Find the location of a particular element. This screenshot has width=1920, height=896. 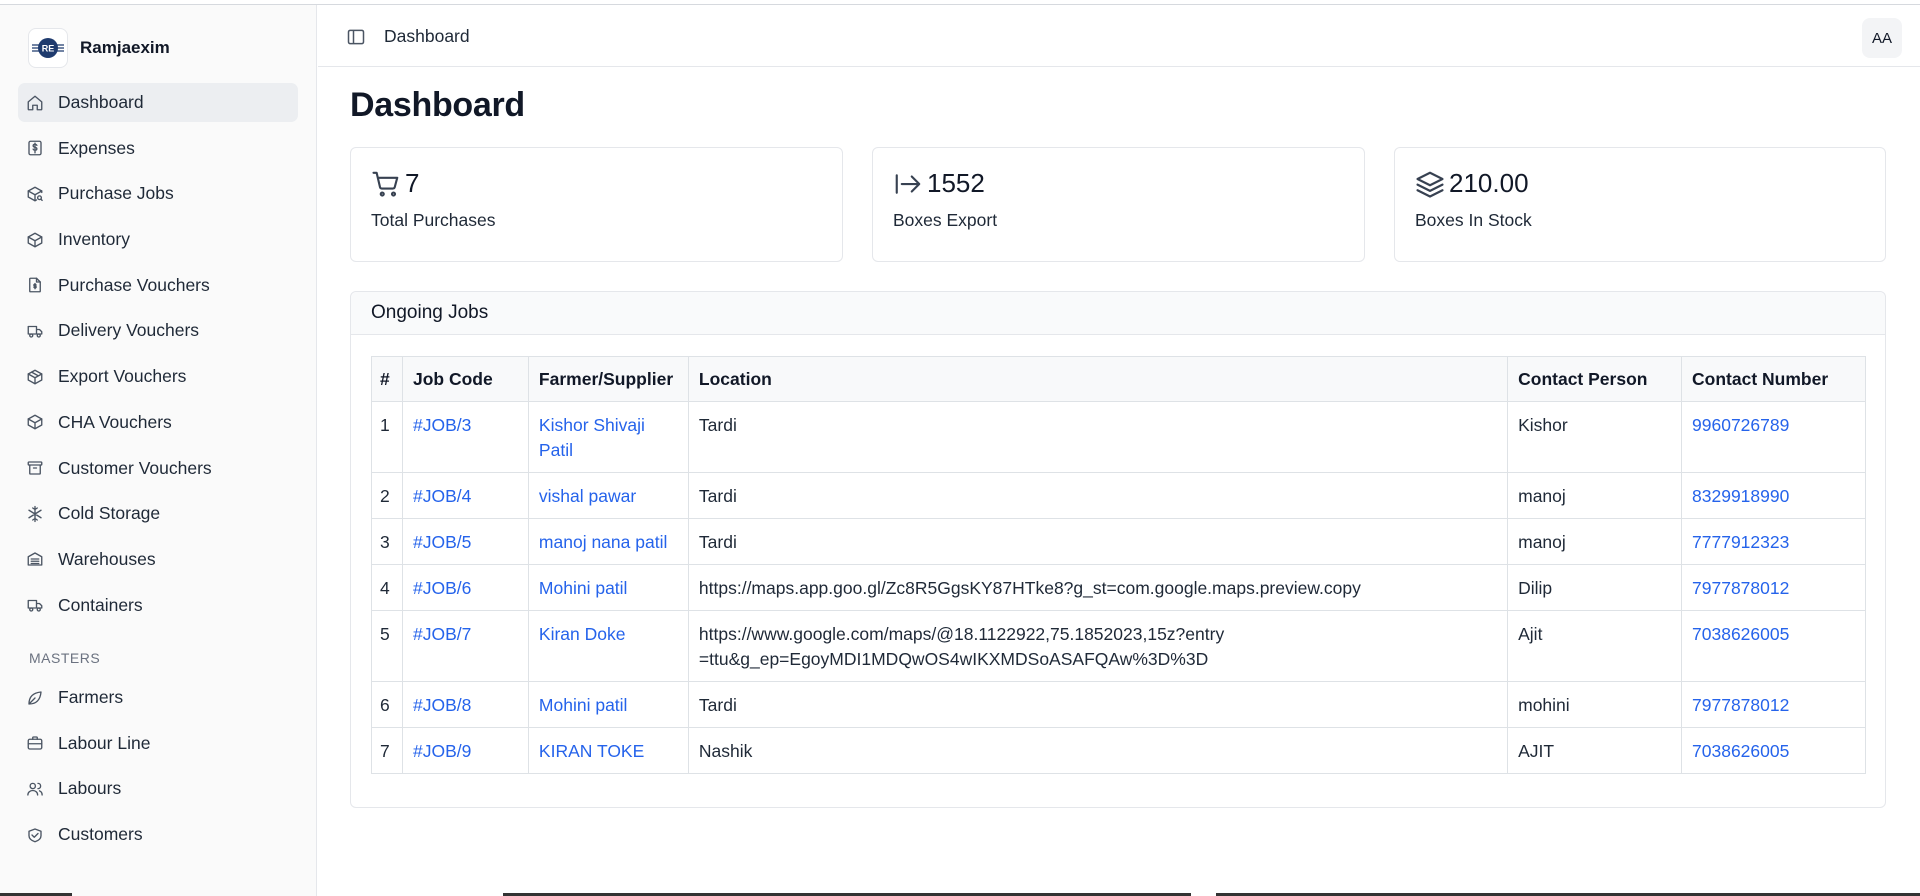

sidebar-item-labours: Labours is located at coordinates (158, 788).